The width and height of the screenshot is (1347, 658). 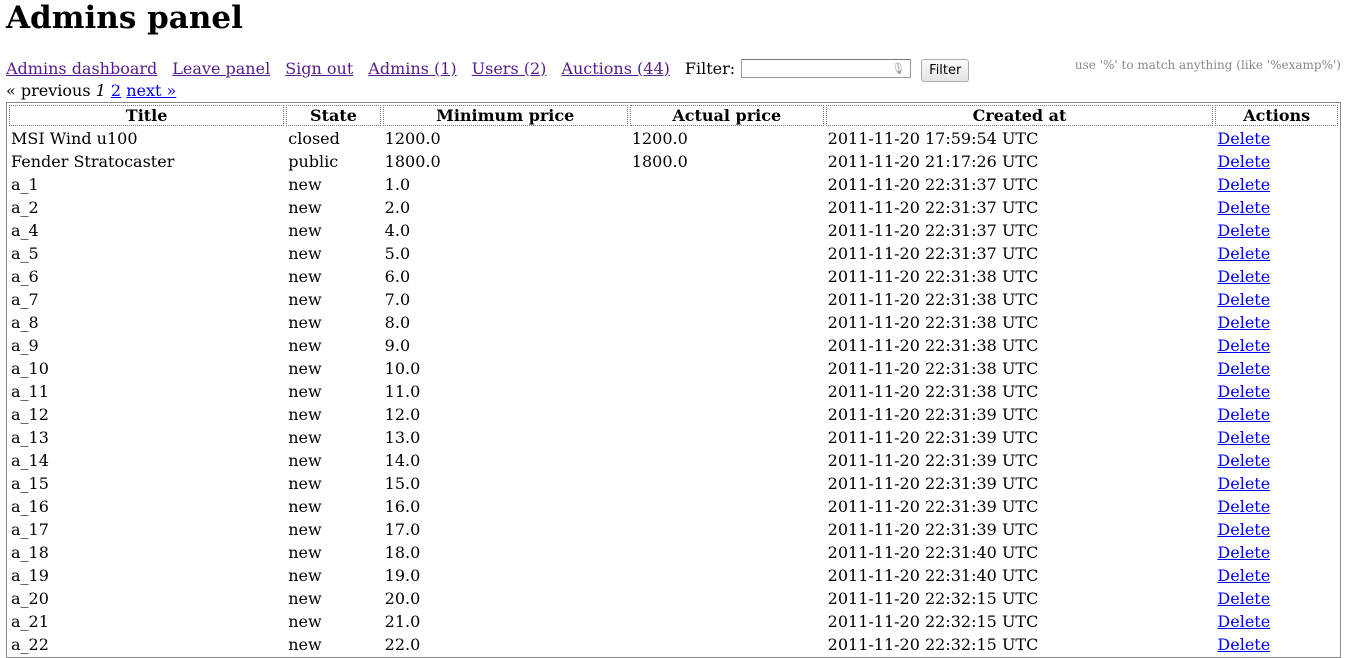 What do you see at coordinates (1019, 115) in the screenshot?
I see `header-created-at: Created at` at bounding box center [1019, 115].